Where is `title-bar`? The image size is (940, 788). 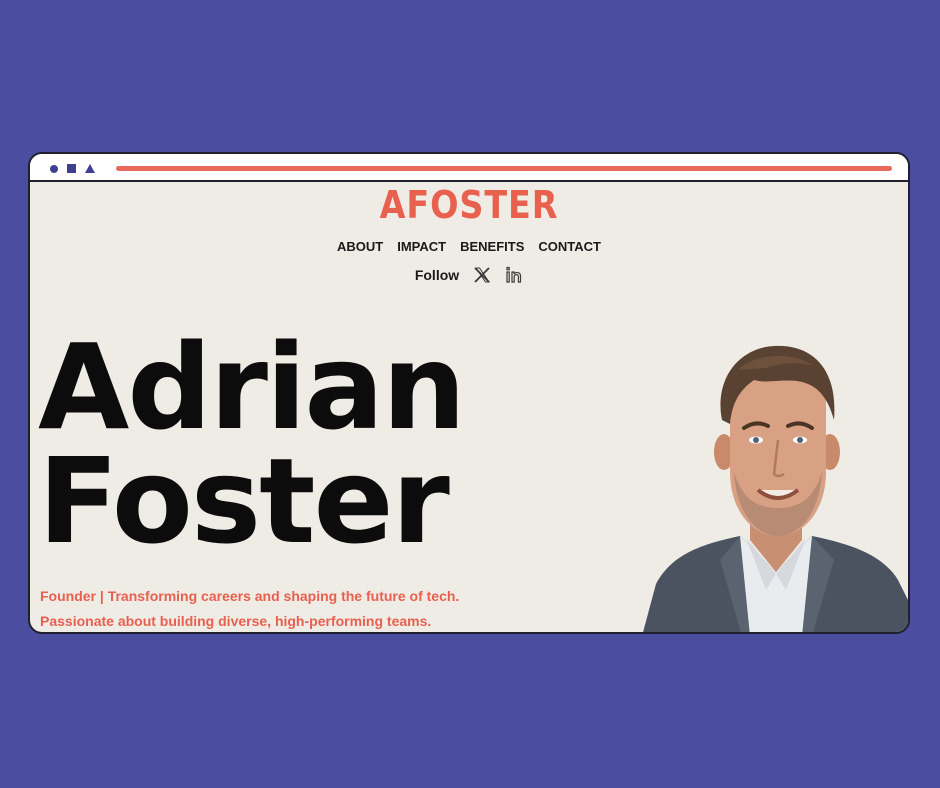 title-bar is located at coordinates (469, 168).